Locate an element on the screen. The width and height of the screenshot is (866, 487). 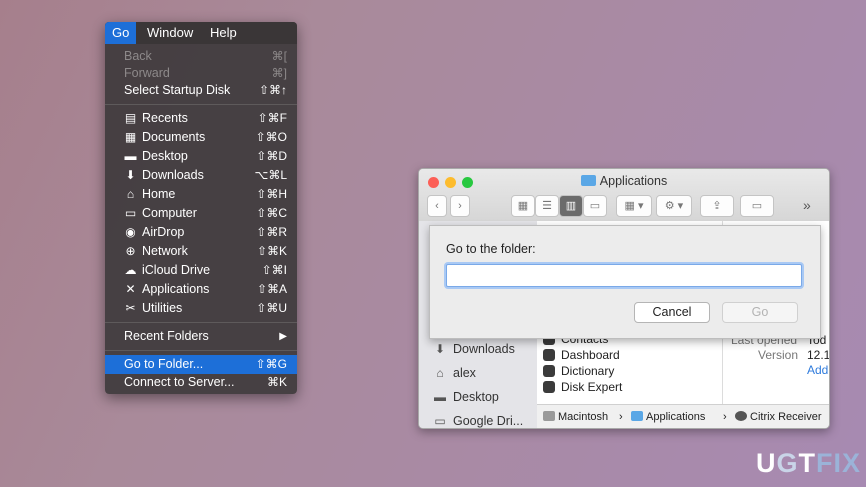
title-bar: Applications ‹ › ▦ ☰ ▥ ▭ ▦ ▾ ⚙ ▾ ⇪ ▭ » is located at coordinates (624, 195).